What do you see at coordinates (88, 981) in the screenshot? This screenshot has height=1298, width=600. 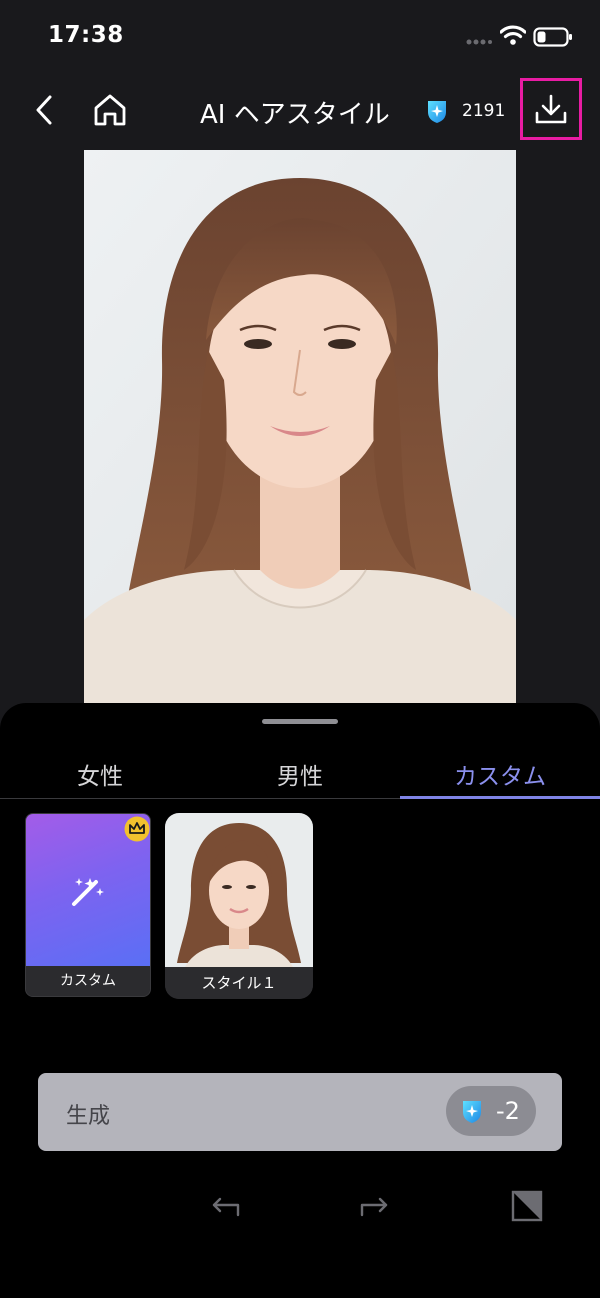 I see `style-card-label: カスタム` at bounding box center [88, 981].